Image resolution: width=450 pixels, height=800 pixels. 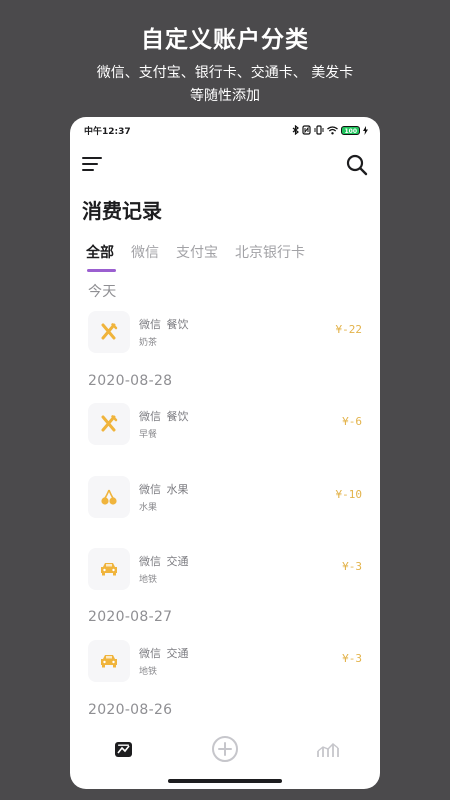 I want to click on active-tab-indicator, so click(x=101, y=270).